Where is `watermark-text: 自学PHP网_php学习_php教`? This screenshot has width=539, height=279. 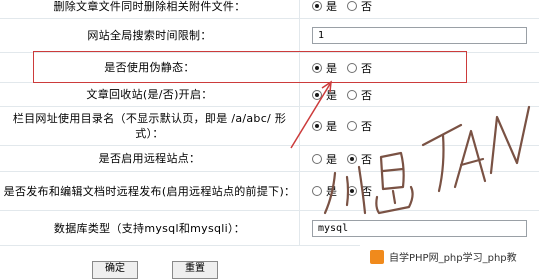
watermark-text: 自学PHP网_php学习_php教 is located at coordinates (453, 258).